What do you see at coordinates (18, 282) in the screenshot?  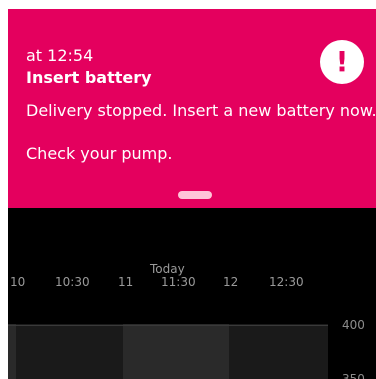 I see `time-tick: 10` at bounding box center [18, 282].